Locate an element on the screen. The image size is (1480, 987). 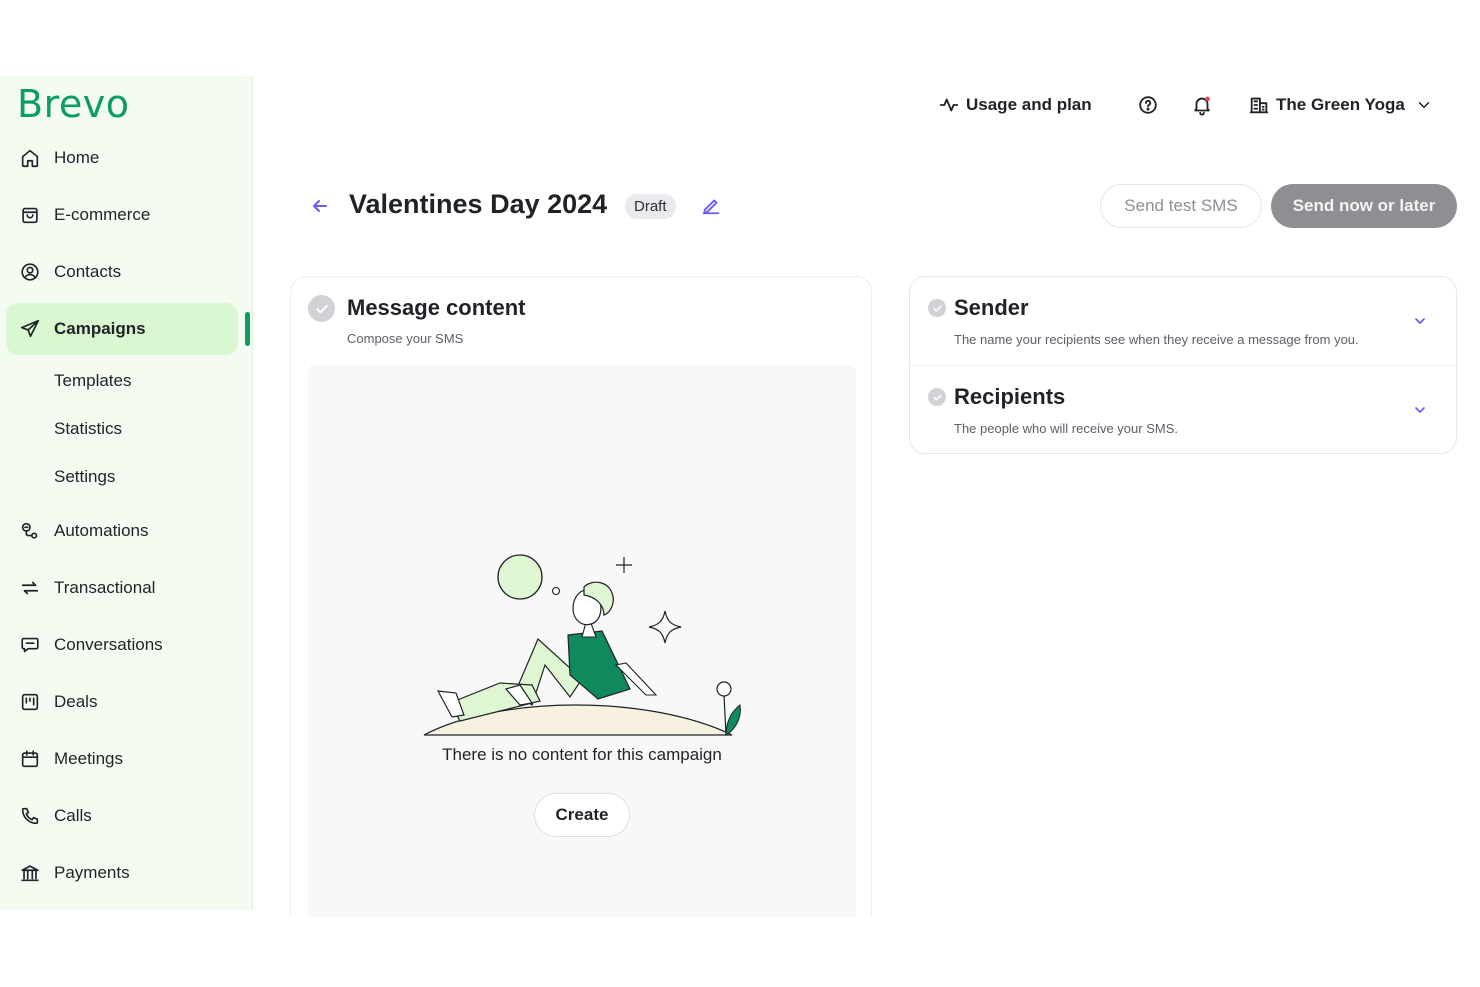
sidebar-item-label: Meetings is located at coordinates (88, 758).